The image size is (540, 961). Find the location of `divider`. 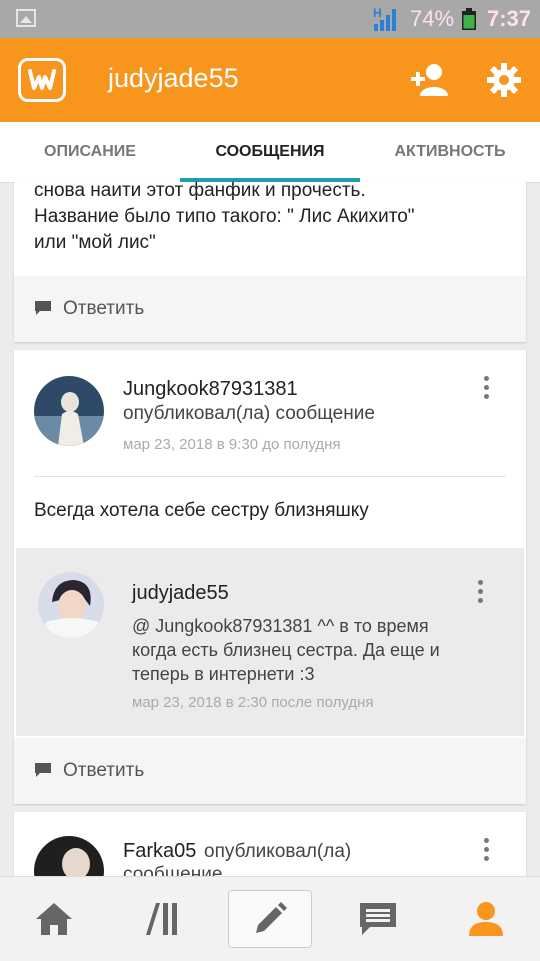

divider is located at coordinates (270, 476).